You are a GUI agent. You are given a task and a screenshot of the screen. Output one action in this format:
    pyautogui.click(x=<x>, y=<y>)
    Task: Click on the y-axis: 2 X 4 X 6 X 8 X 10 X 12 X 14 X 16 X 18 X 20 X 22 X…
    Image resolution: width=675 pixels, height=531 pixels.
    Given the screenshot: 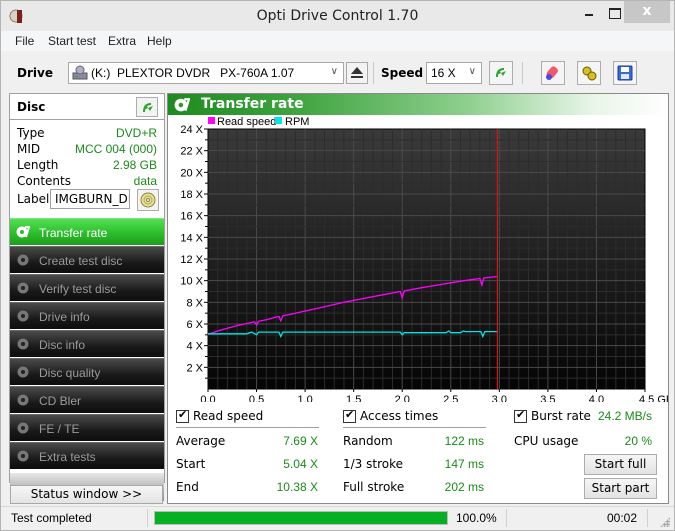 What is the action you would take?
    pyautogui.click(x=194, y=251)
    